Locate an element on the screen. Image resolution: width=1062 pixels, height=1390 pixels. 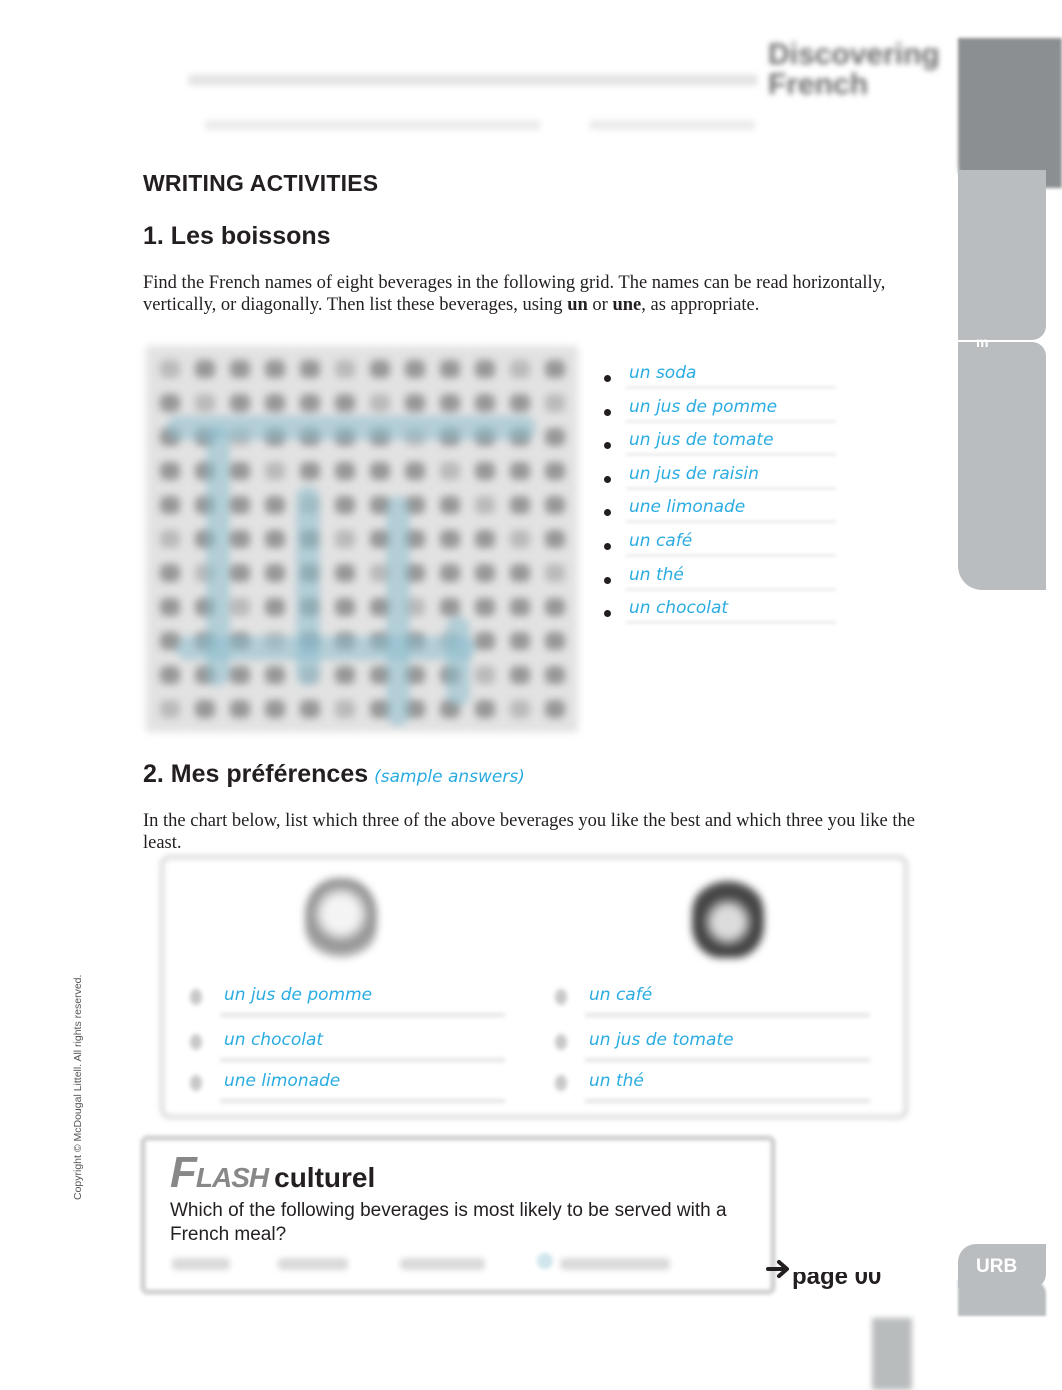
header-name-line is located at coordinates (473, 80).